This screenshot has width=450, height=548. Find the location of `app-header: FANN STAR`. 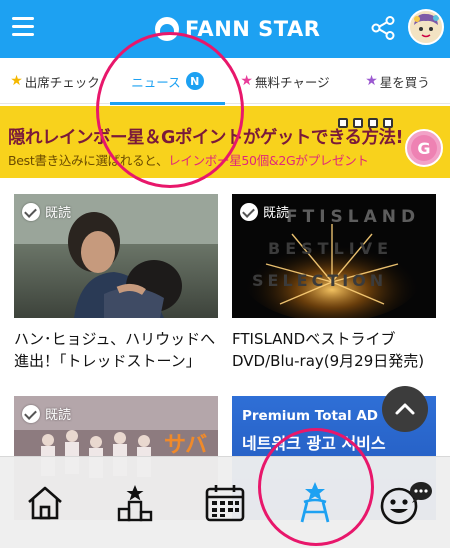

app-header: FANN STAR is located at coordinates (225, 29).